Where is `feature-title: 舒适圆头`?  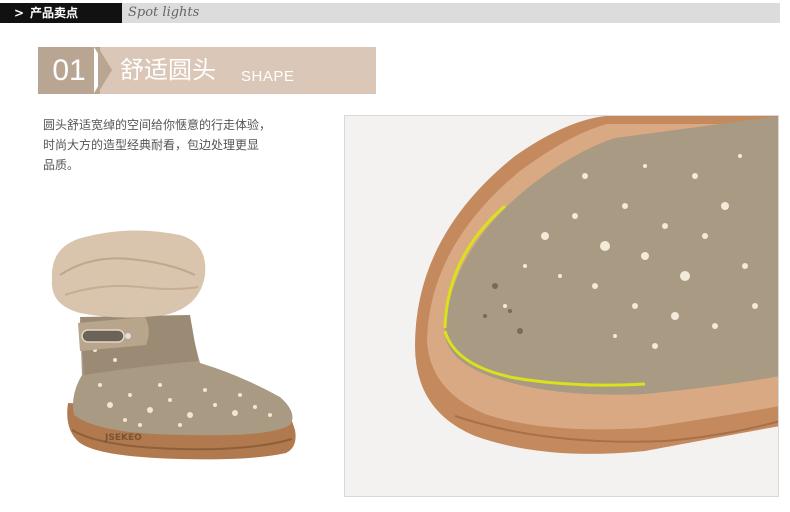
feature-title: 舒适圆头 is located at coordinates (168, 70).